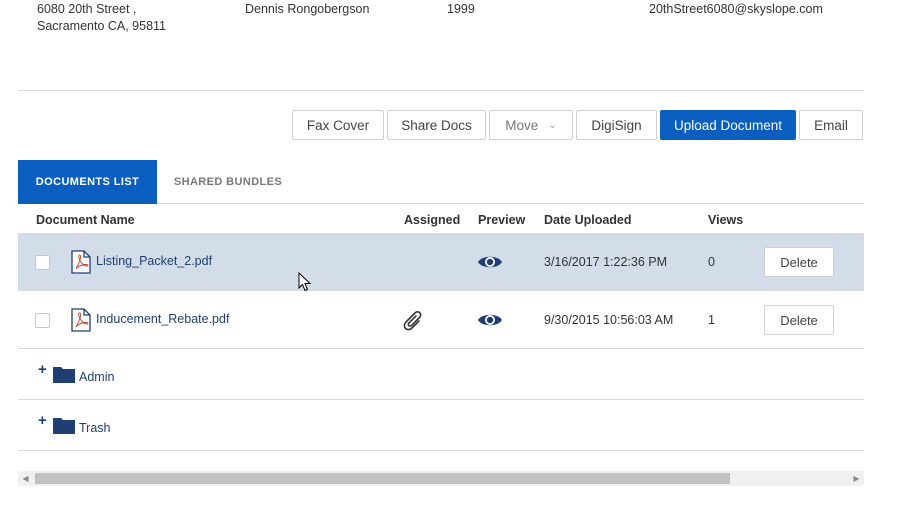 The width and height of the screenshot is (904, 512). I want to click on move-dropdown: Move ⌄, so click(531, 125).